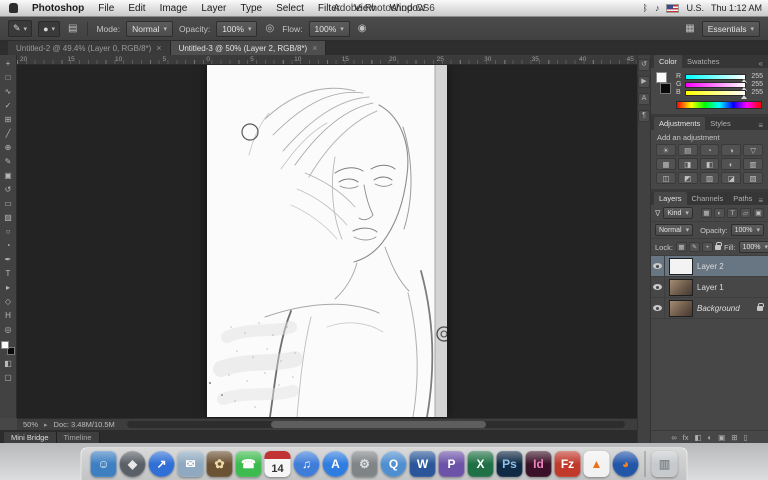 The height and width of the screenshot is (480, 768). Describe the element at coordinates (8, 364) in the screenshot. I see `quick-mask-icon: ◧` at that location.